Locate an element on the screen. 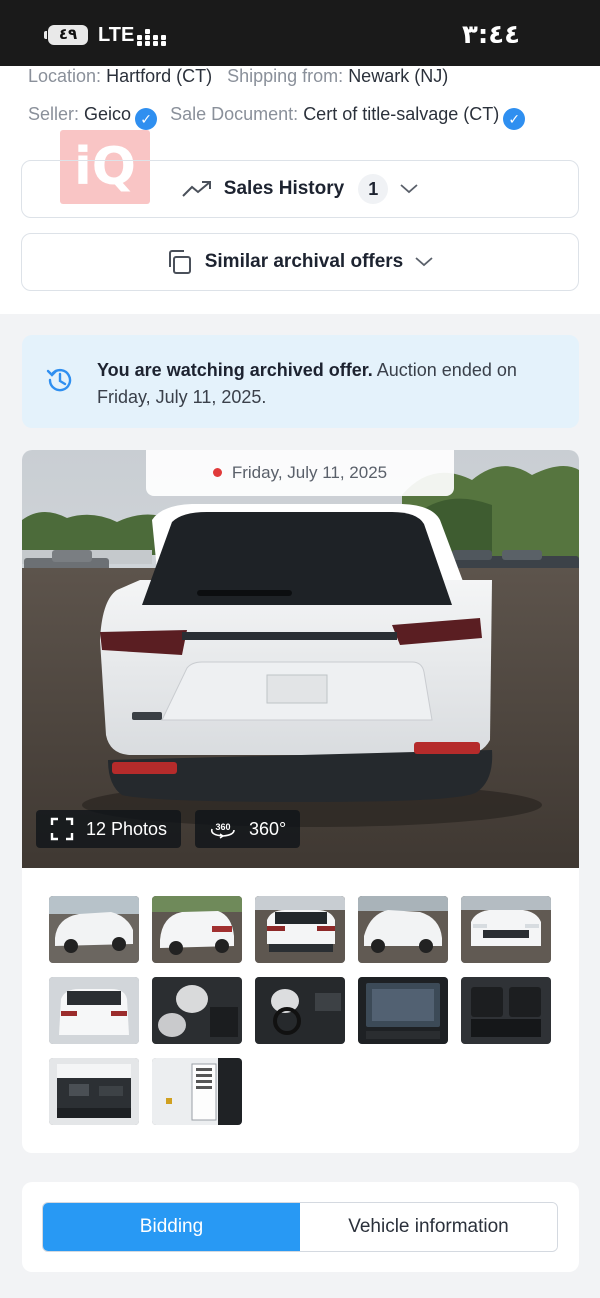 The height and width of the screenshot is (1298, 600). thumbnail-exterior-rear-left is located at coordinates (197, 929).